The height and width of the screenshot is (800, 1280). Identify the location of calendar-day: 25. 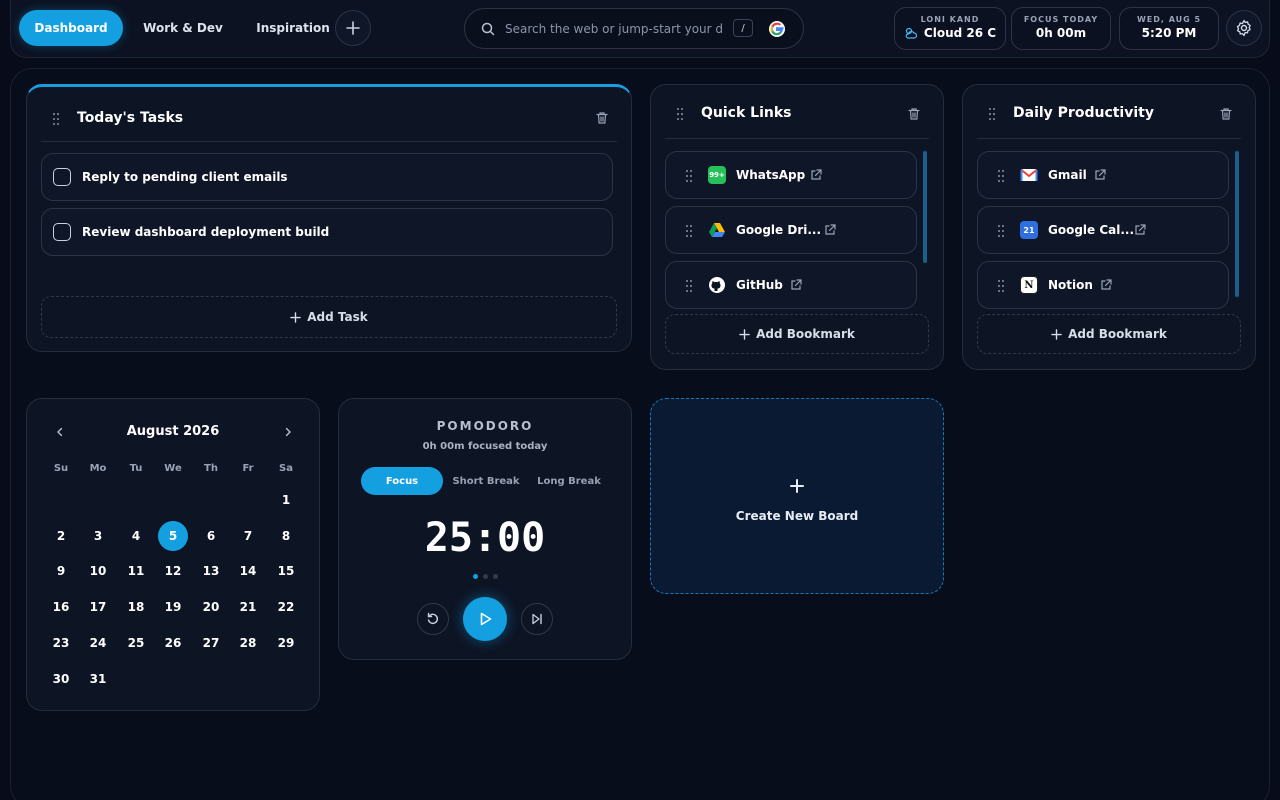
(136, 643).